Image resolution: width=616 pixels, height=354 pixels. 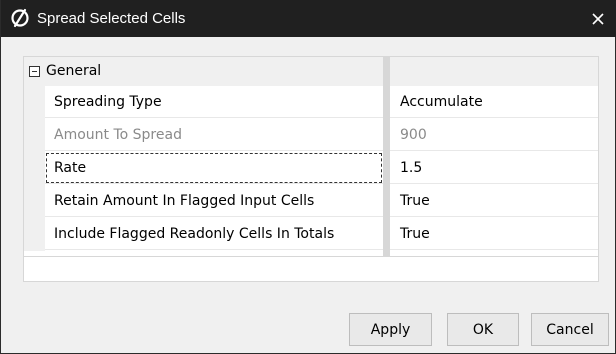 I want to click on property-value: 900, so click(x=494, y=135).